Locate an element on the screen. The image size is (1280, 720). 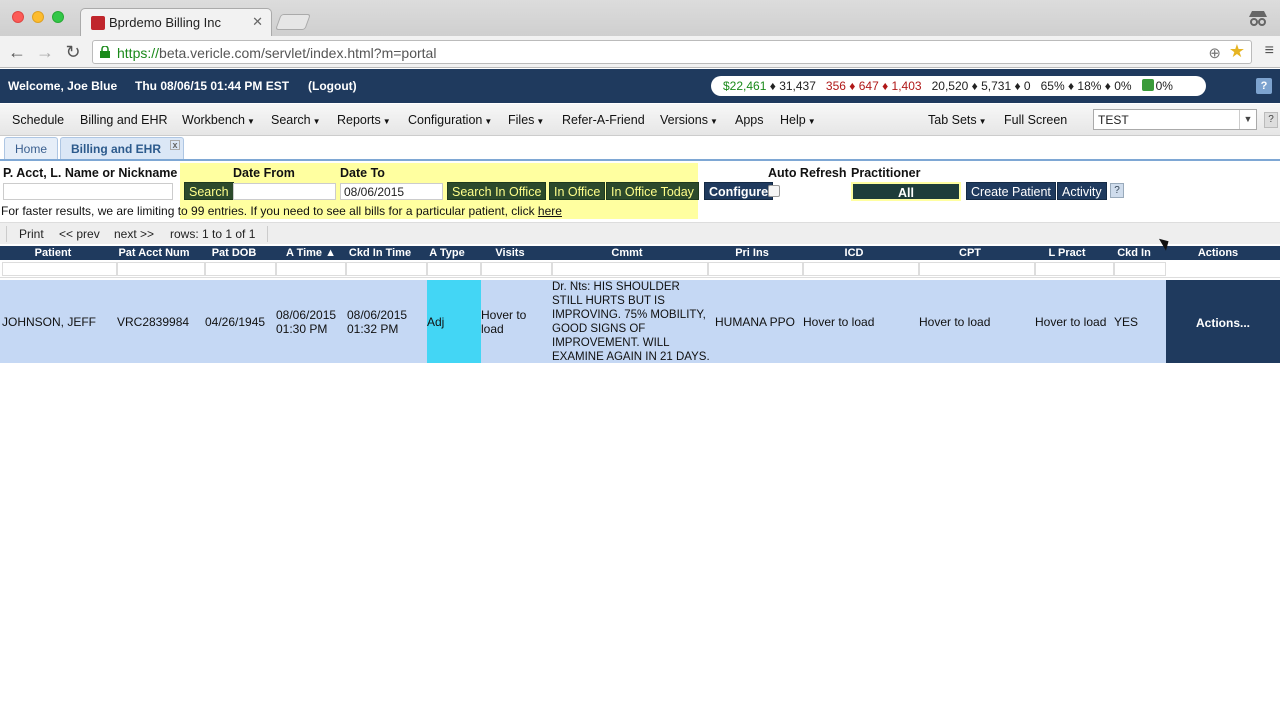
cell-l-pract: Hover to load is located at coordinates (1070, 322).